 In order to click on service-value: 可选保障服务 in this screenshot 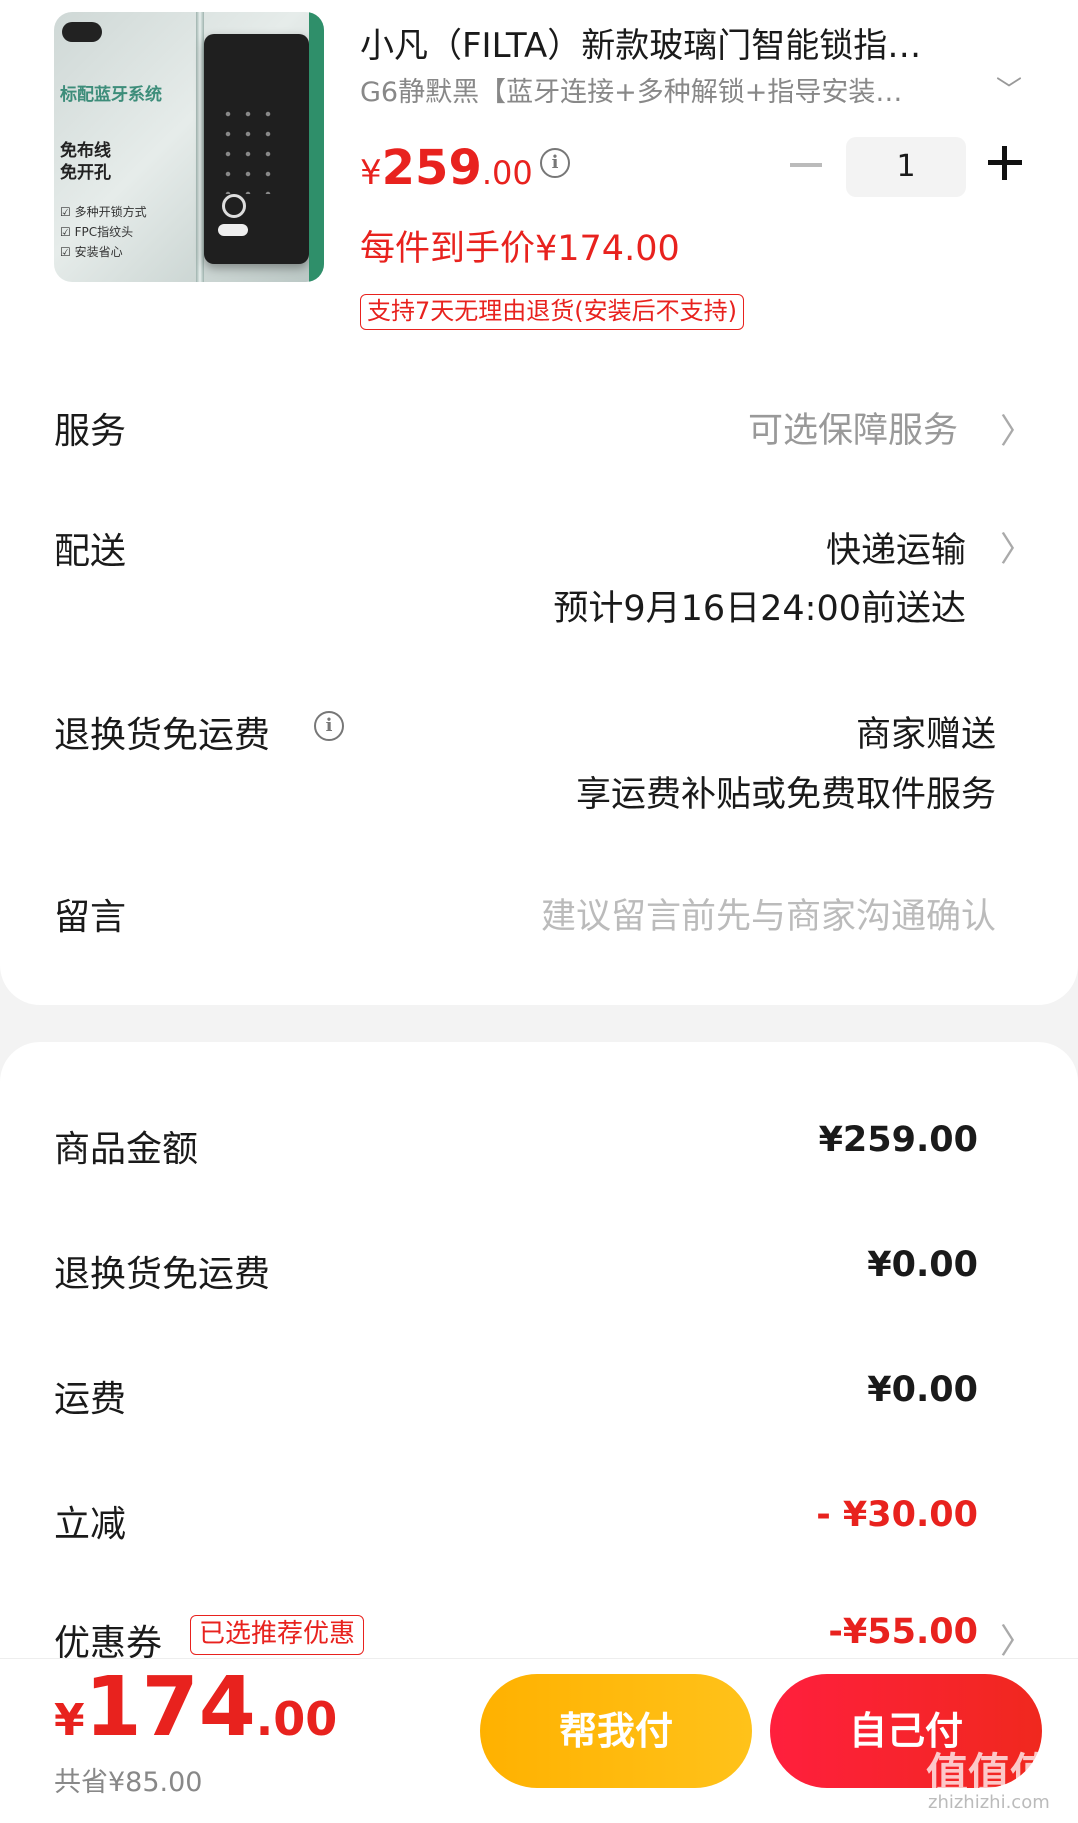, I will do `click(853, 427)`.